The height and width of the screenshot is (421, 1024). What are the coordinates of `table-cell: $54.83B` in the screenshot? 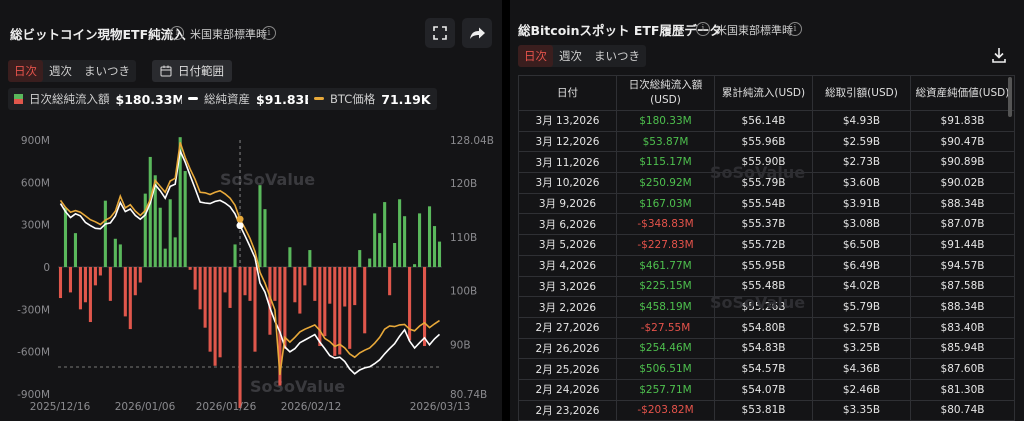 It's located at (763, 348).